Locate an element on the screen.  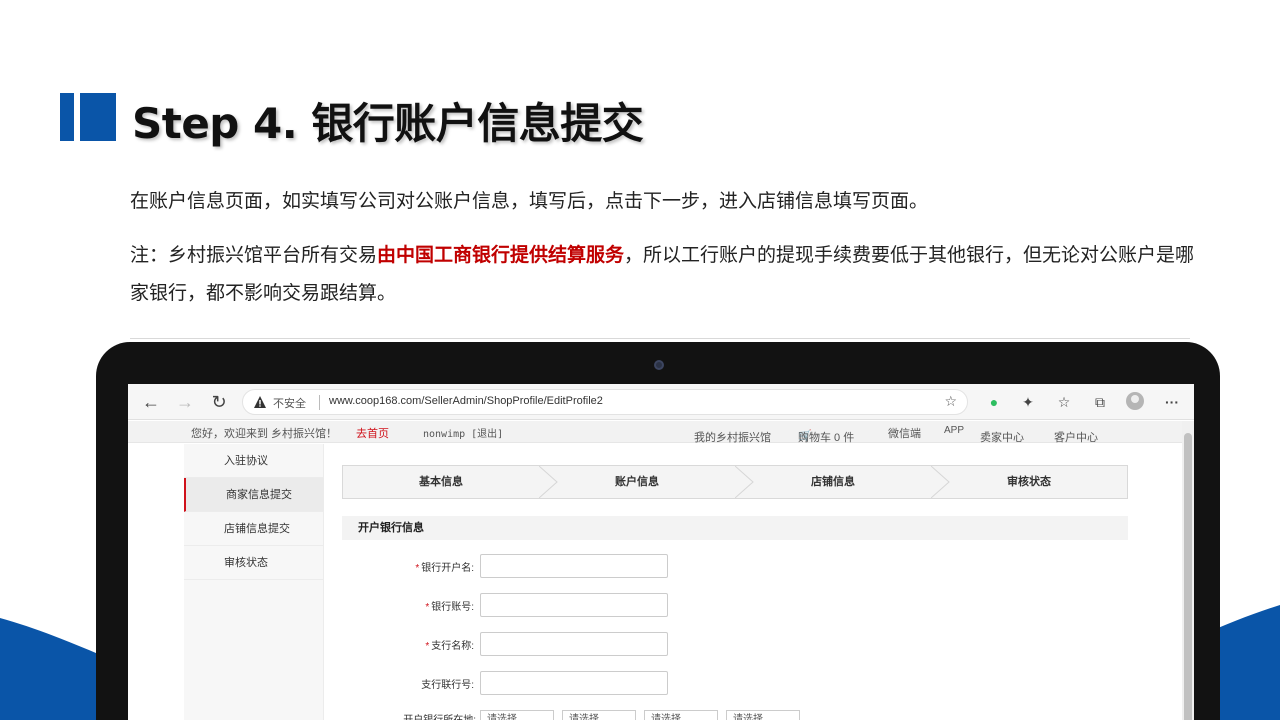
form-row-branch-code: 支行联行号: is located at coordinates (542, 683).